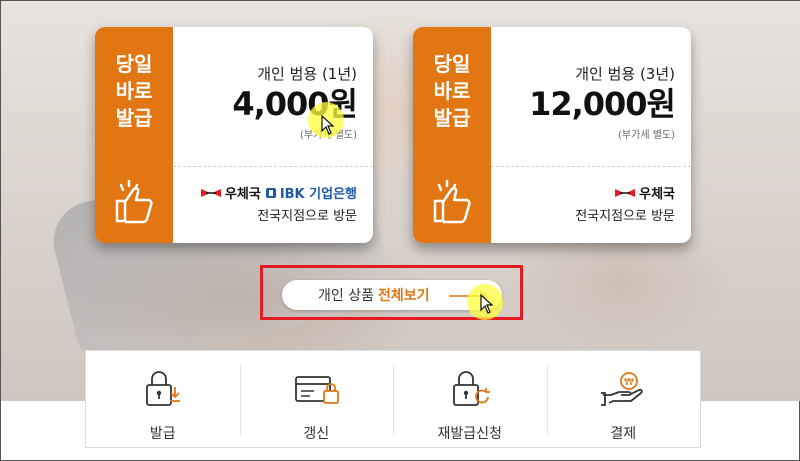 The width and height of the screenshot is (800, 461). Describe the element at coordinates (317, 390) in the screenshot. I see `card-lock-icon` at that location.